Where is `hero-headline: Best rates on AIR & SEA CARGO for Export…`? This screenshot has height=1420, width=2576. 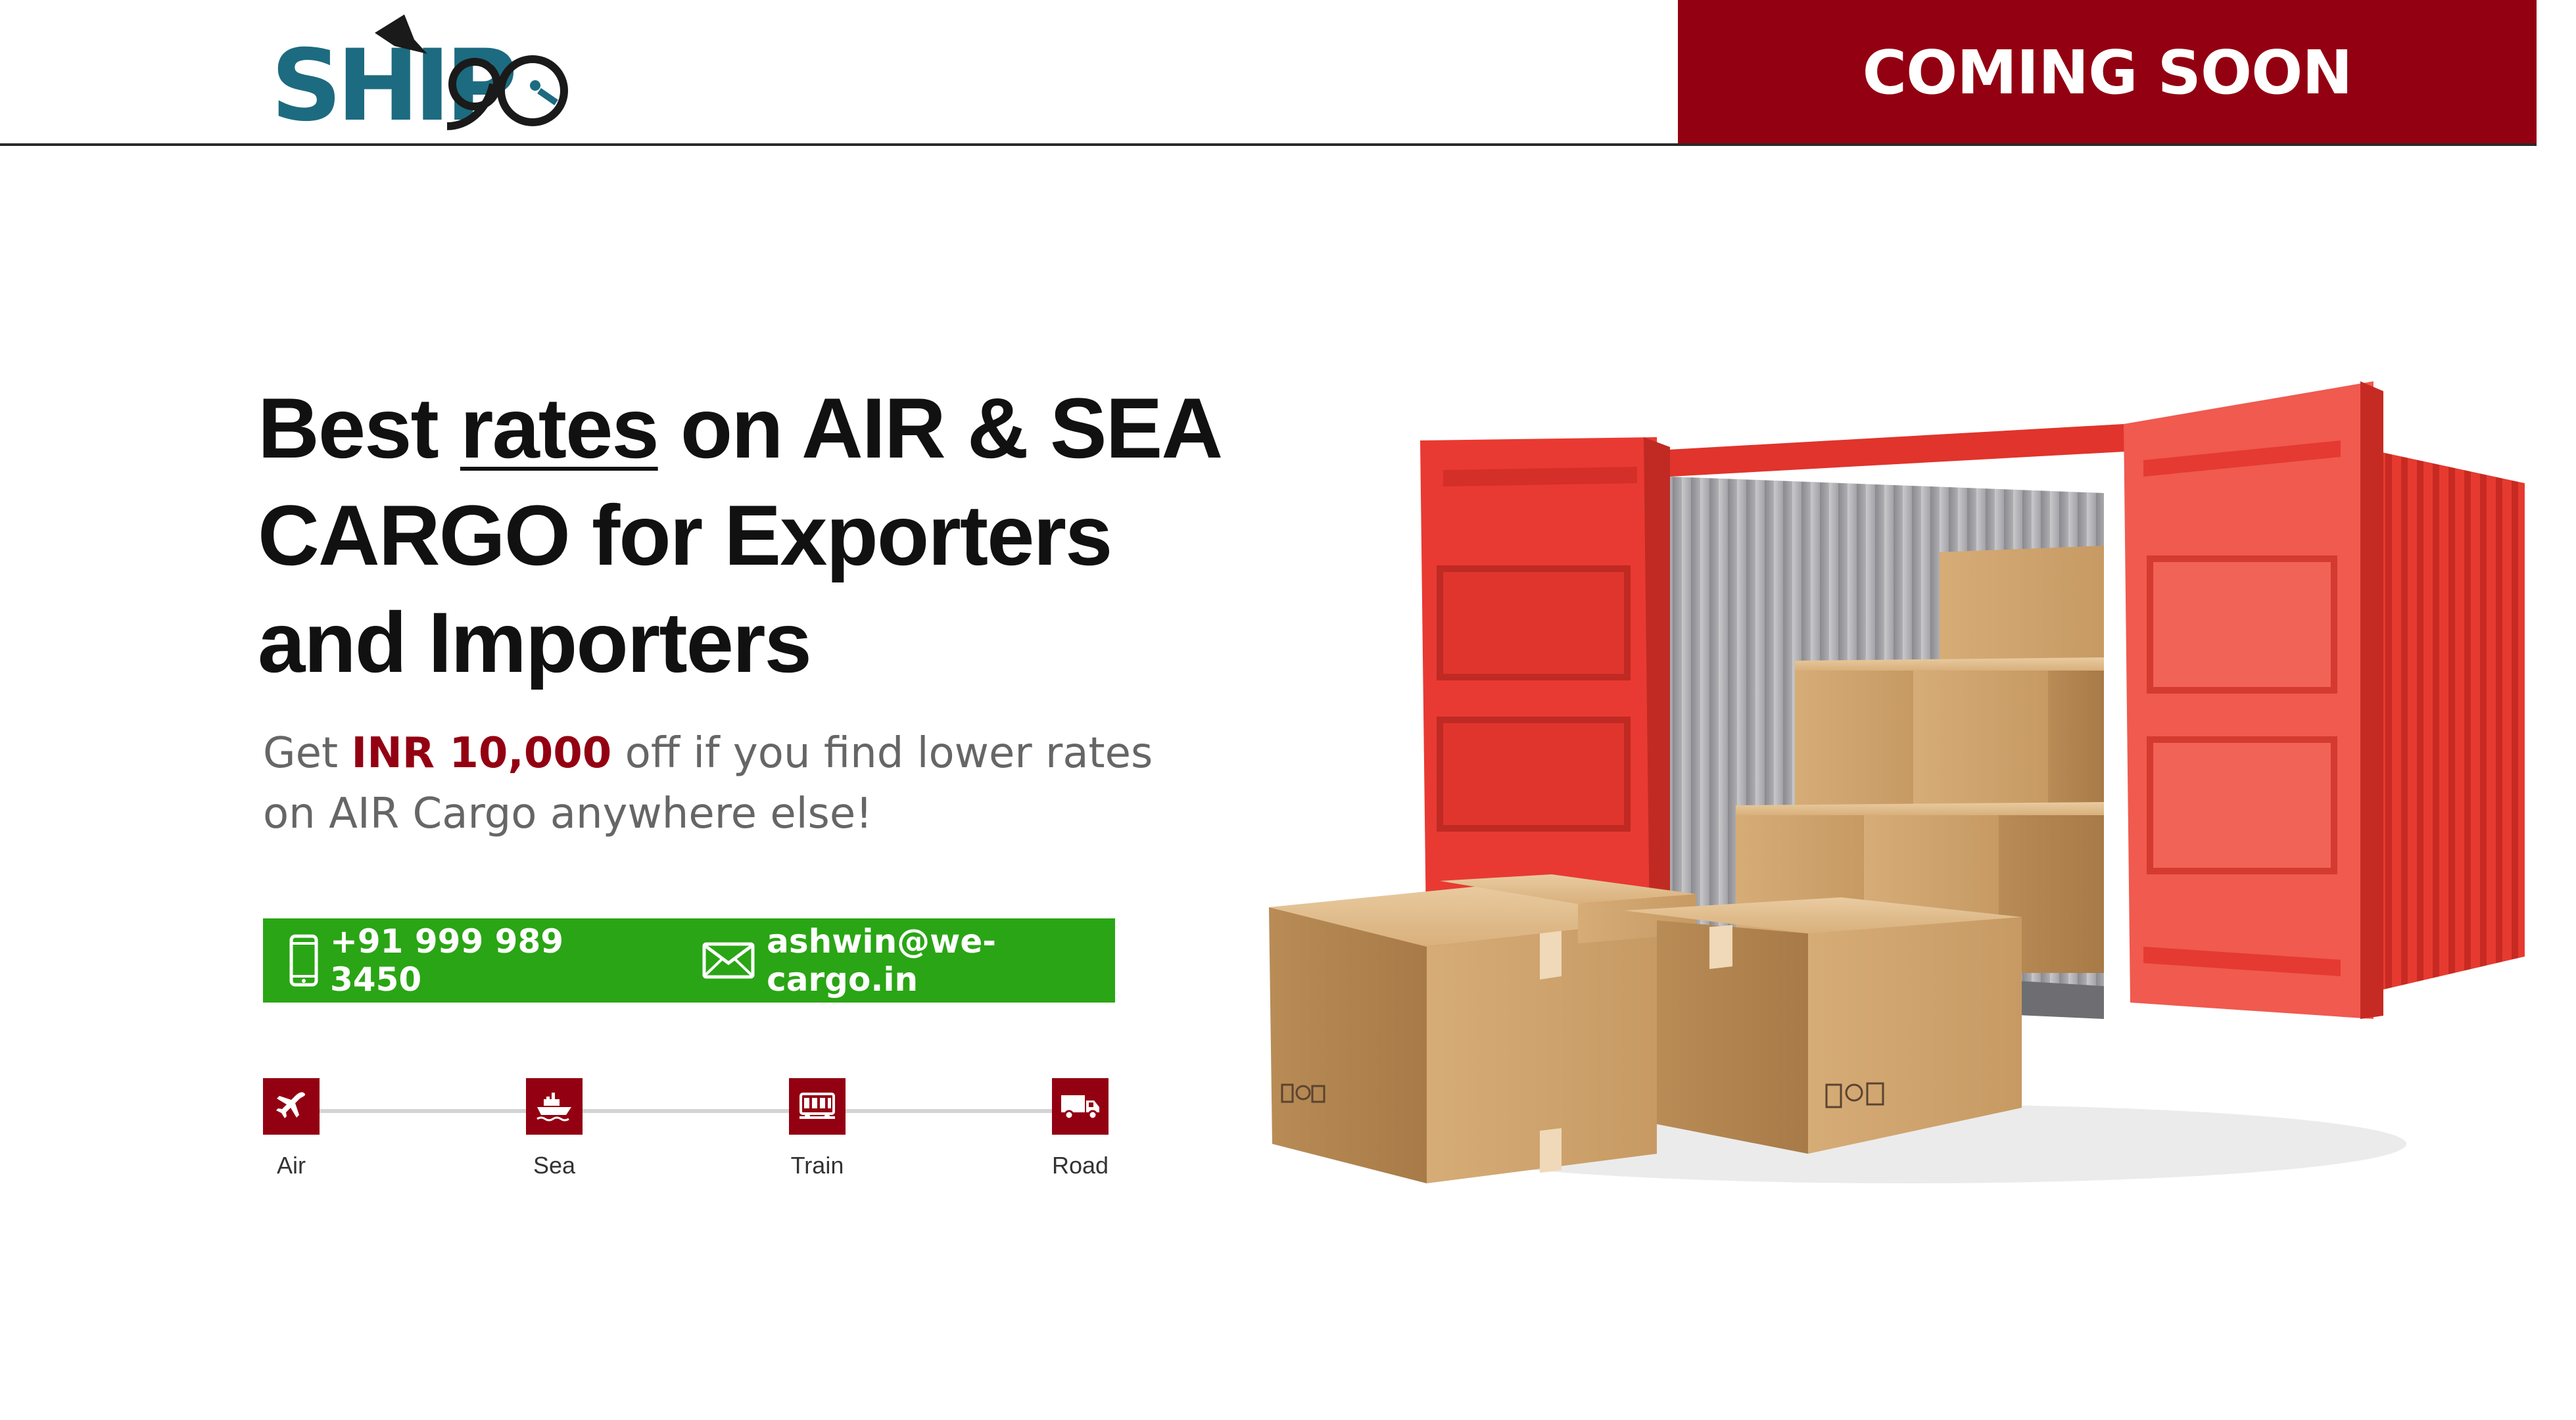 hero-headline: Best rates on AIR & SEA CARGO for Export… is located at coordinates (758, 535).